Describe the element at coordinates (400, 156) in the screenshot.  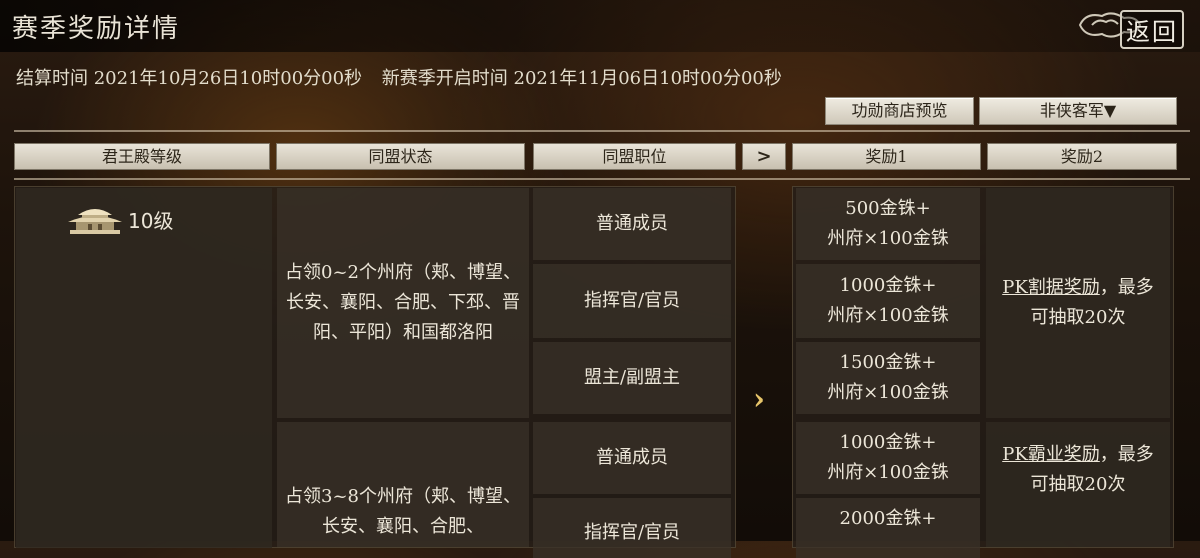
I see `column-alliance-state: 同盟状态` at that location.